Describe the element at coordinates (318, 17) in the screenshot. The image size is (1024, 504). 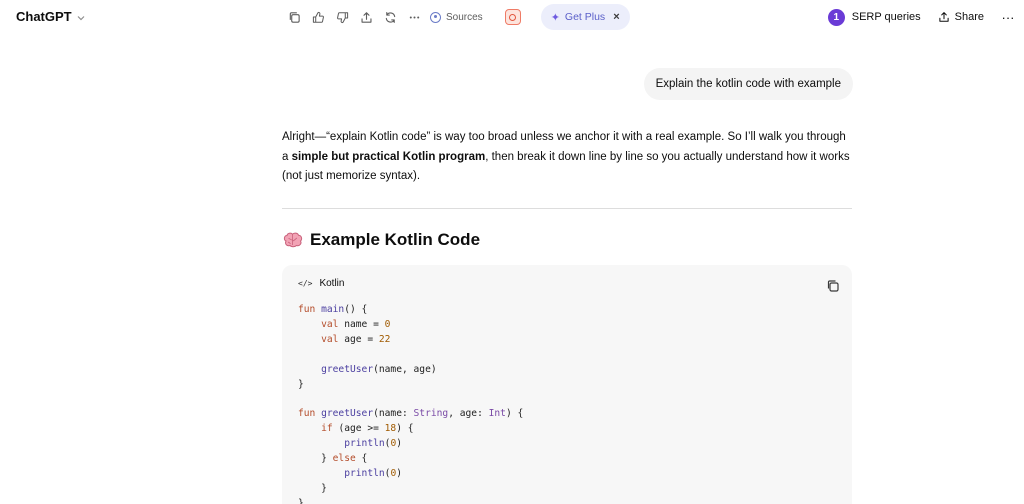
I see `thumbs-up-icon` at that location.